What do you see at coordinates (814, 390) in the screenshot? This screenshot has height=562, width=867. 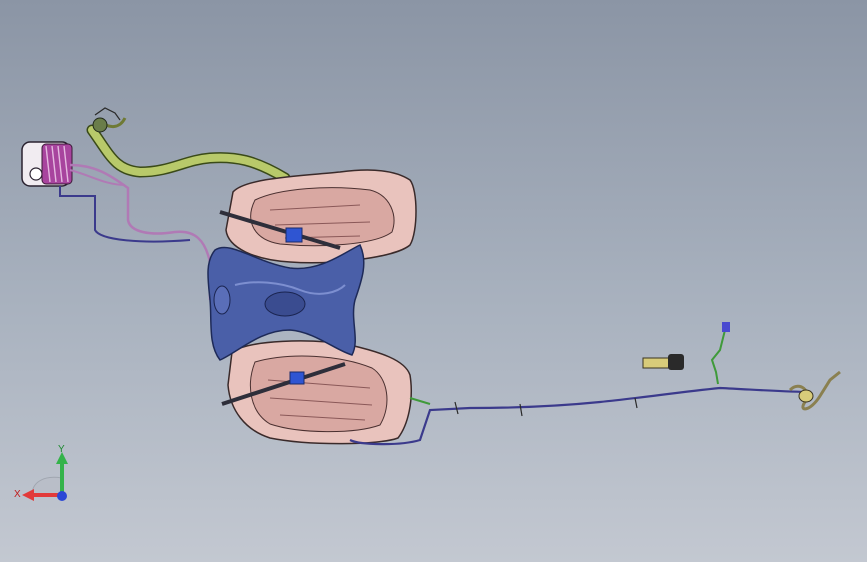 I see `fuel-rail-end` at bounding box center [814, 390].